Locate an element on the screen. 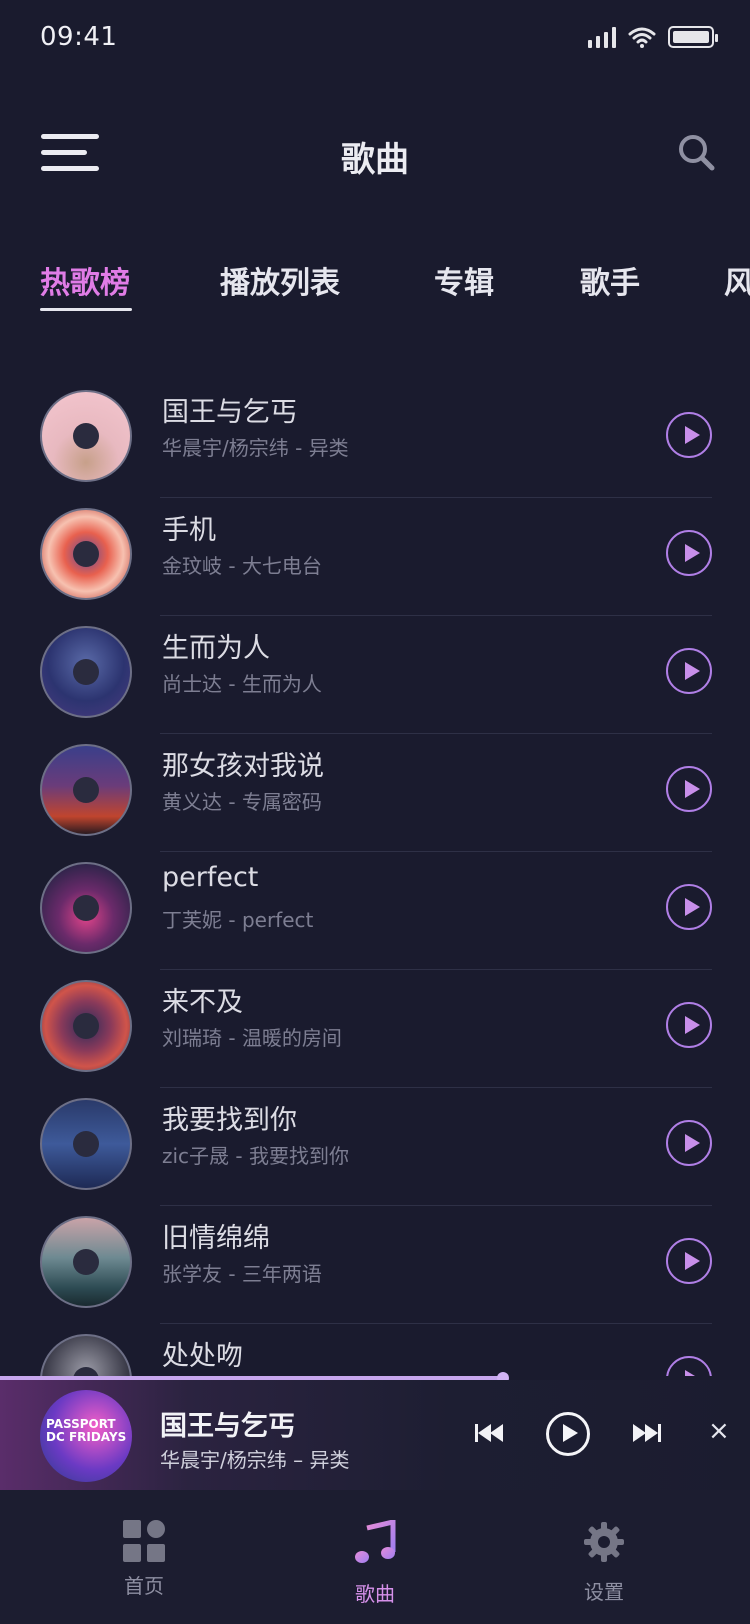  previous-track-icon is located at coordinates (489, 1433).